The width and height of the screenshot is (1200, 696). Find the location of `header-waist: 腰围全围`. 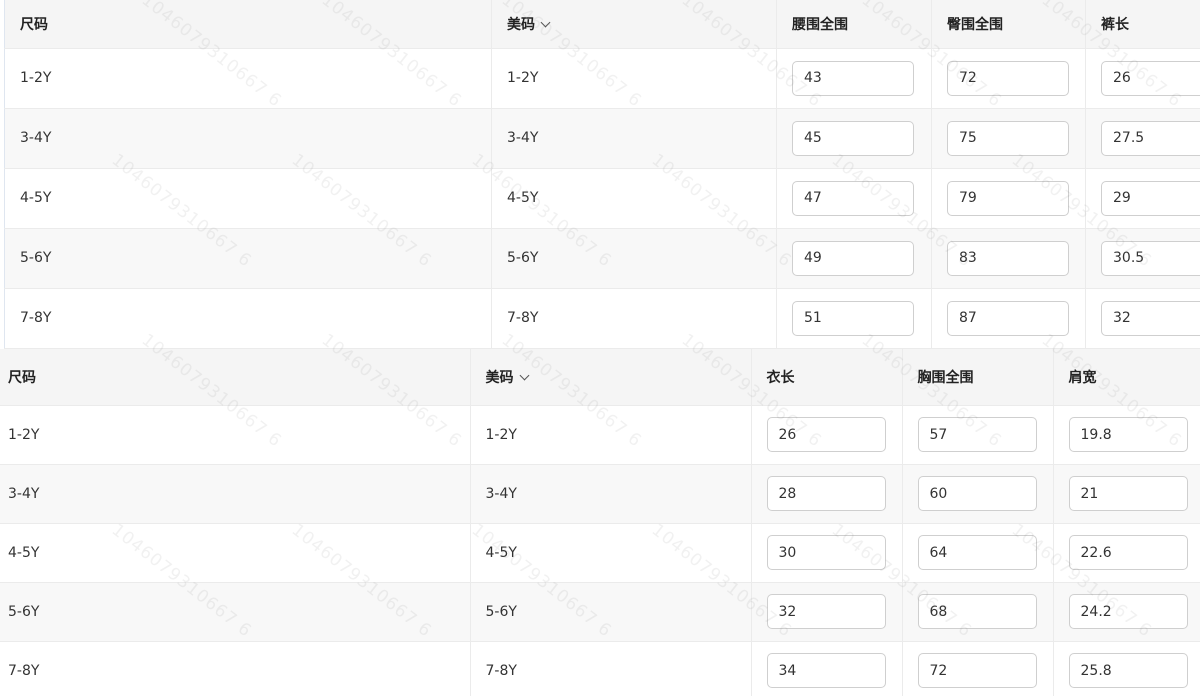

header-waist: 腰围全围 is located at coordinates (854, 24).